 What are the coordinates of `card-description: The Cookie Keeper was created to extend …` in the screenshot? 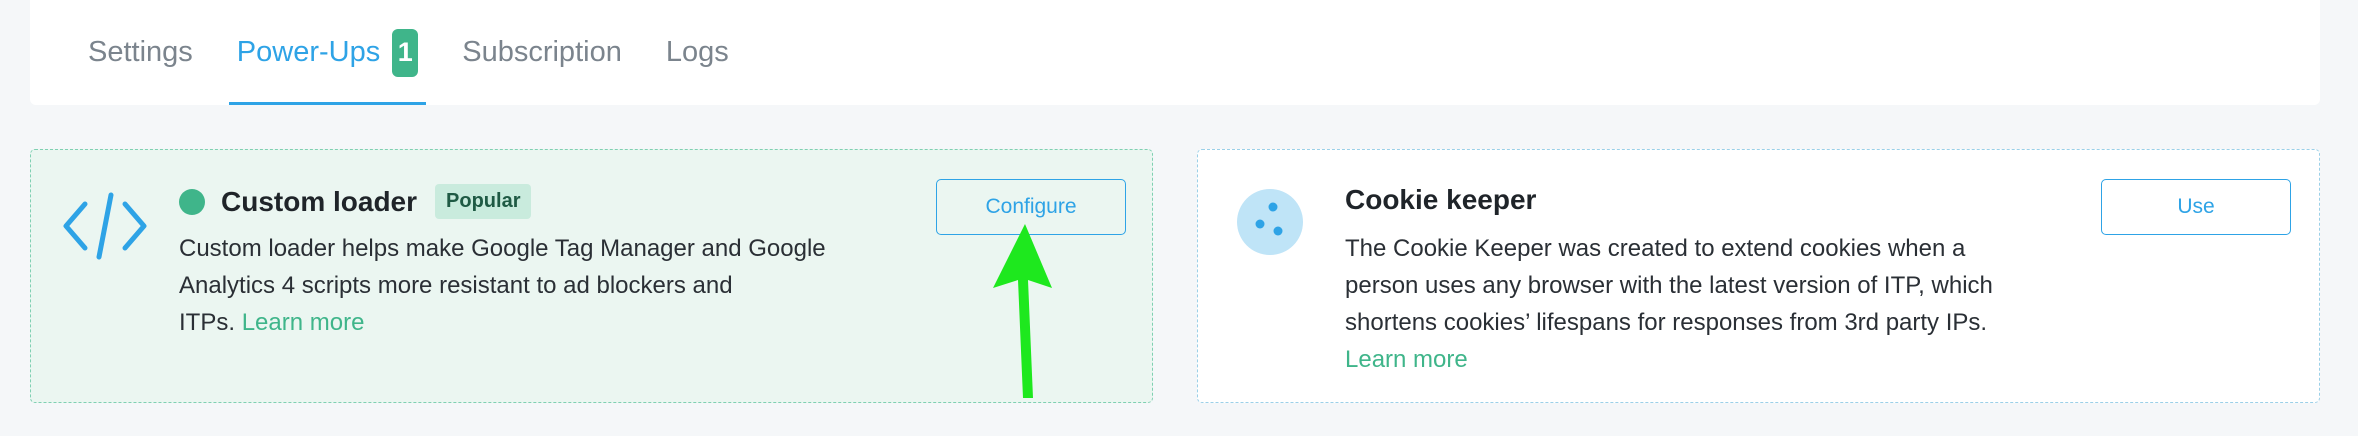 It's located at (1669, 304).